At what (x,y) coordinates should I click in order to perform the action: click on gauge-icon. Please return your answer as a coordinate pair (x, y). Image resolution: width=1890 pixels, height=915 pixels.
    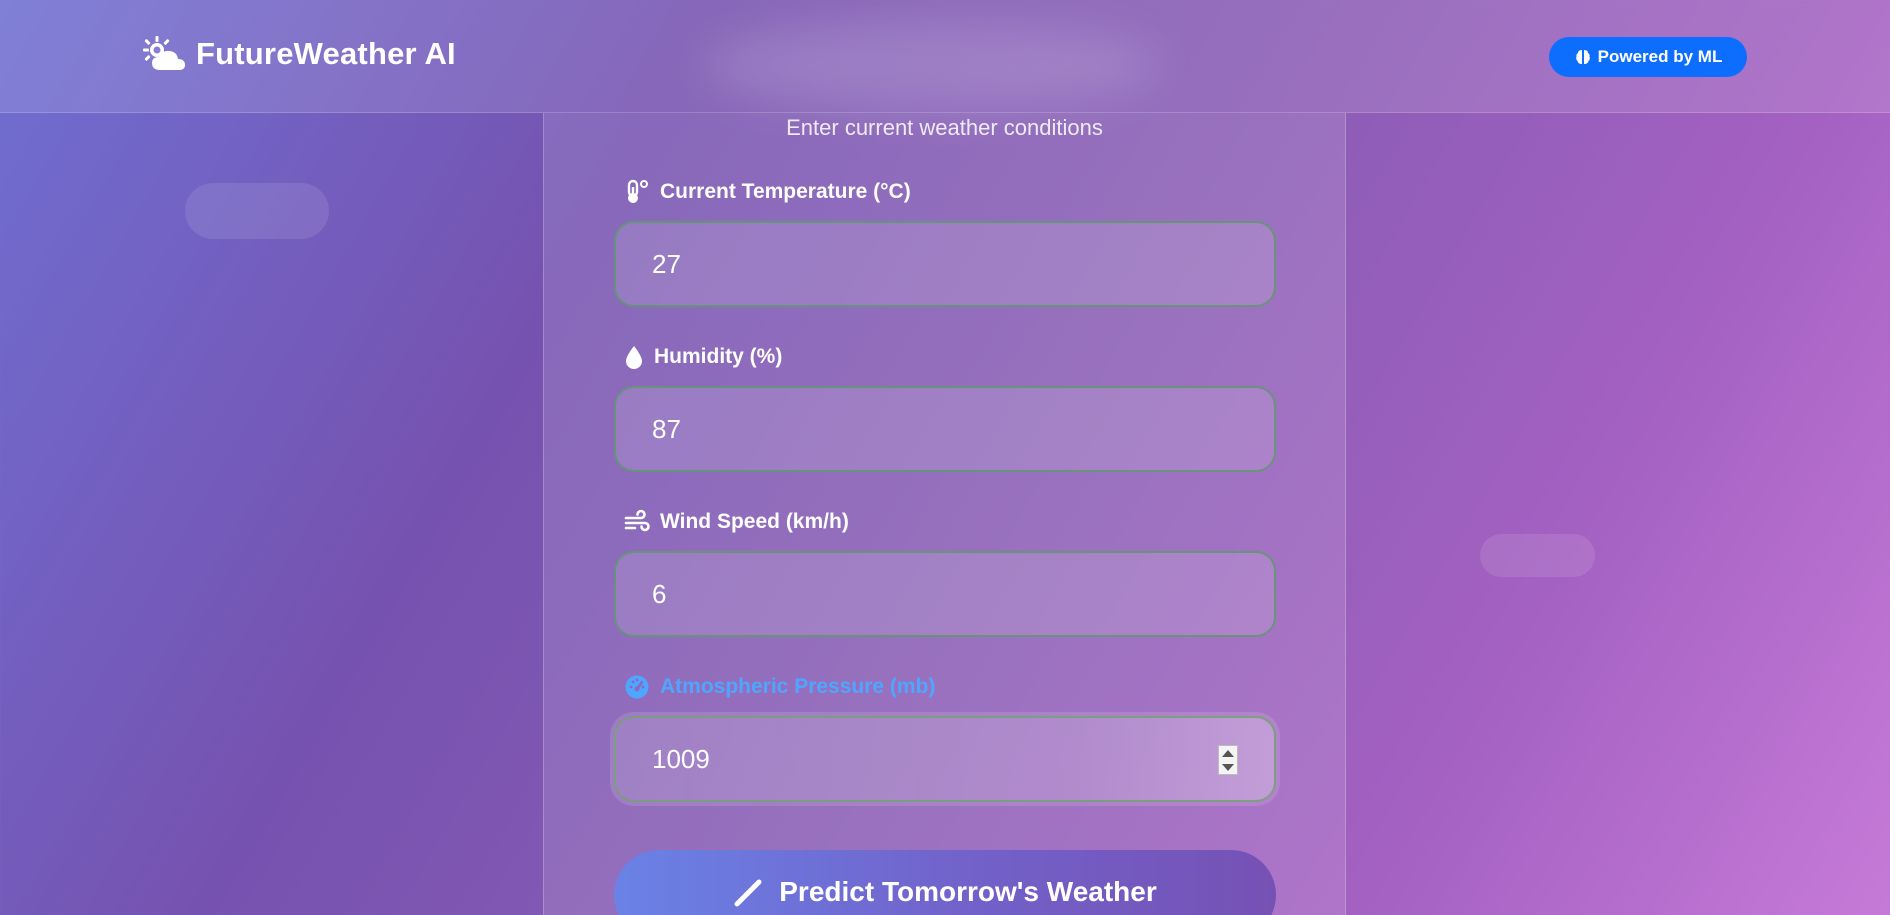
    Looking at the image, I should click on (637, 687).